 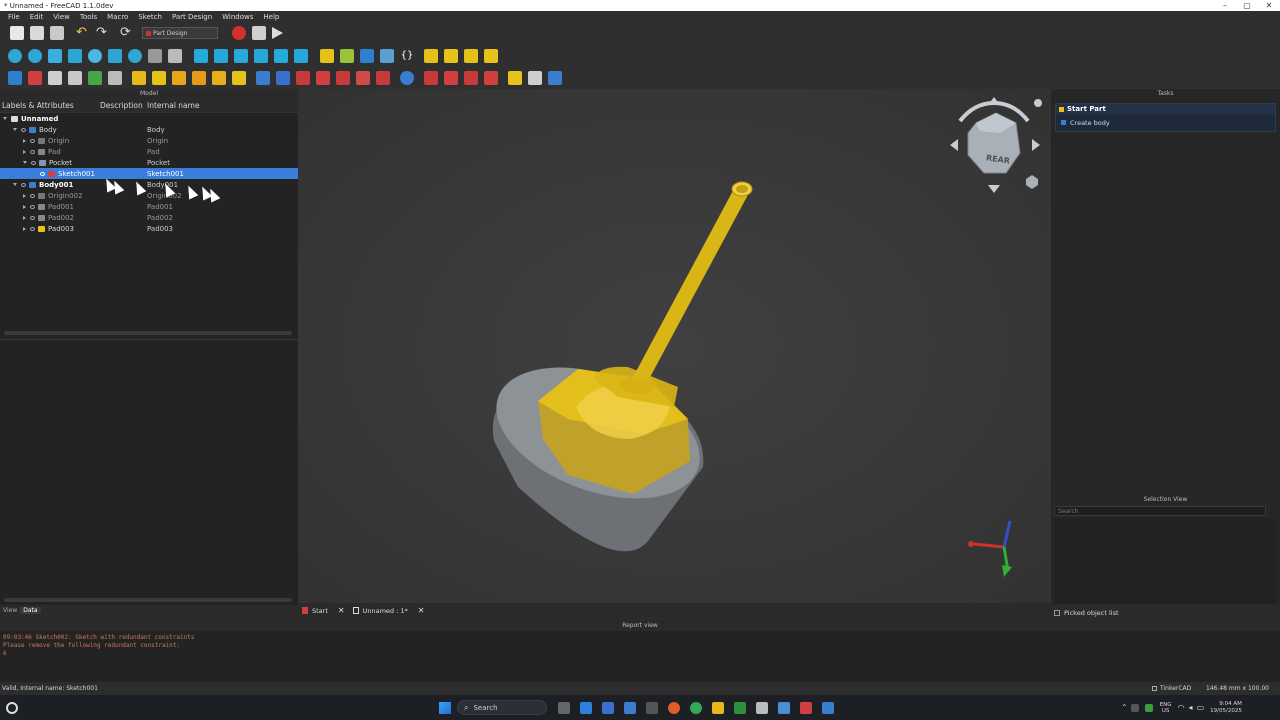 I want to click on chamfer-icon, so click(x=451, y=78).